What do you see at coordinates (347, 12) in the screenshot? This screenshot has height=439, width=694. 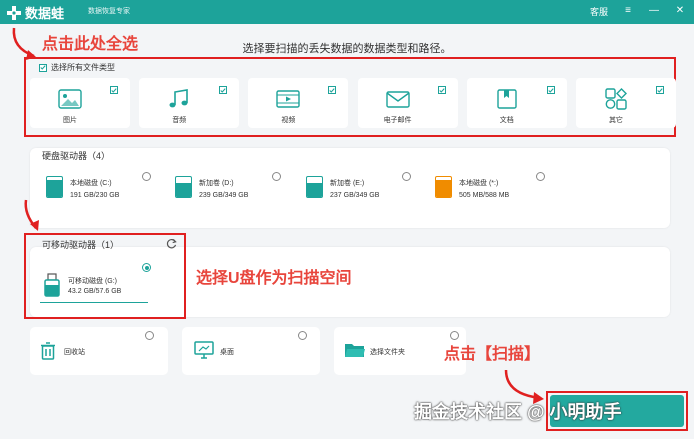 I see `title-bar: 数据蛙 数据恢复专家 客服 ≡ — ✕` at bounding box center [347, 12].